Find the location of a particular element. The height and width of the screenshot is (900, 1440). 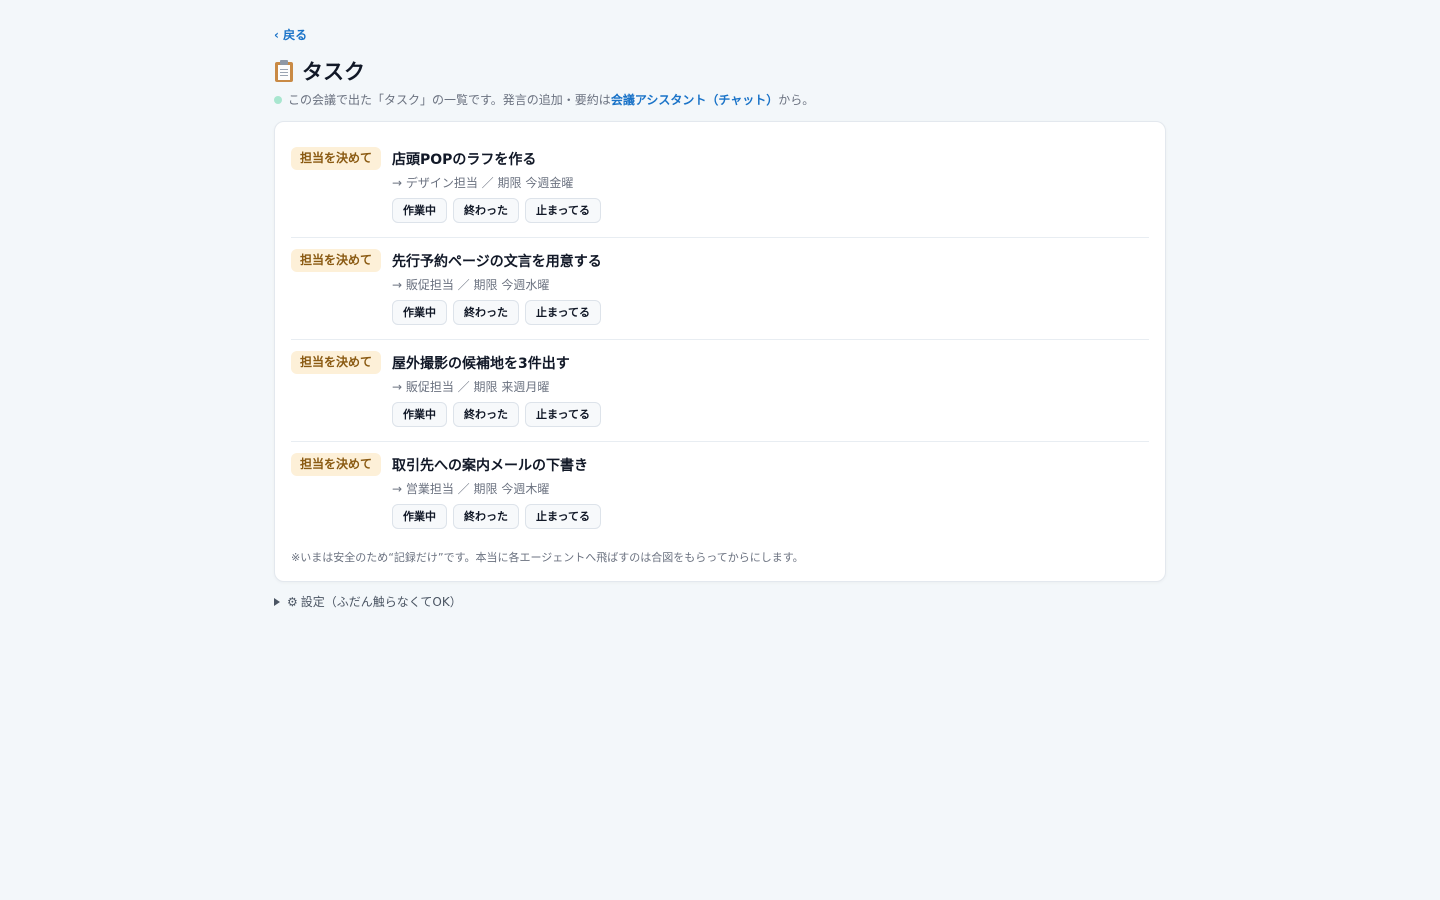

settings-disclosure: ⚙ 設定（ふだん触らなくてOK） is located at coordinates (368, 601).